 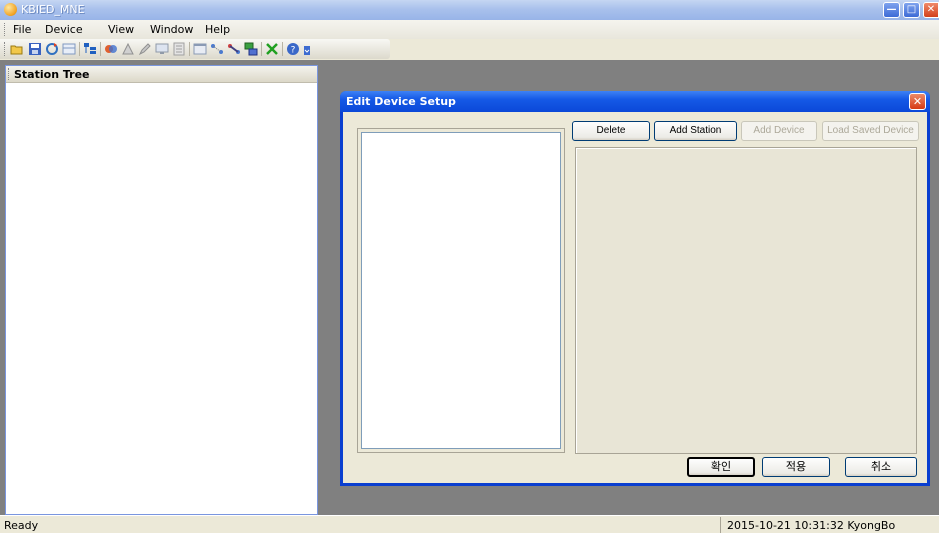 I want to click on menu-window: Window, so click(x=171, y=29).